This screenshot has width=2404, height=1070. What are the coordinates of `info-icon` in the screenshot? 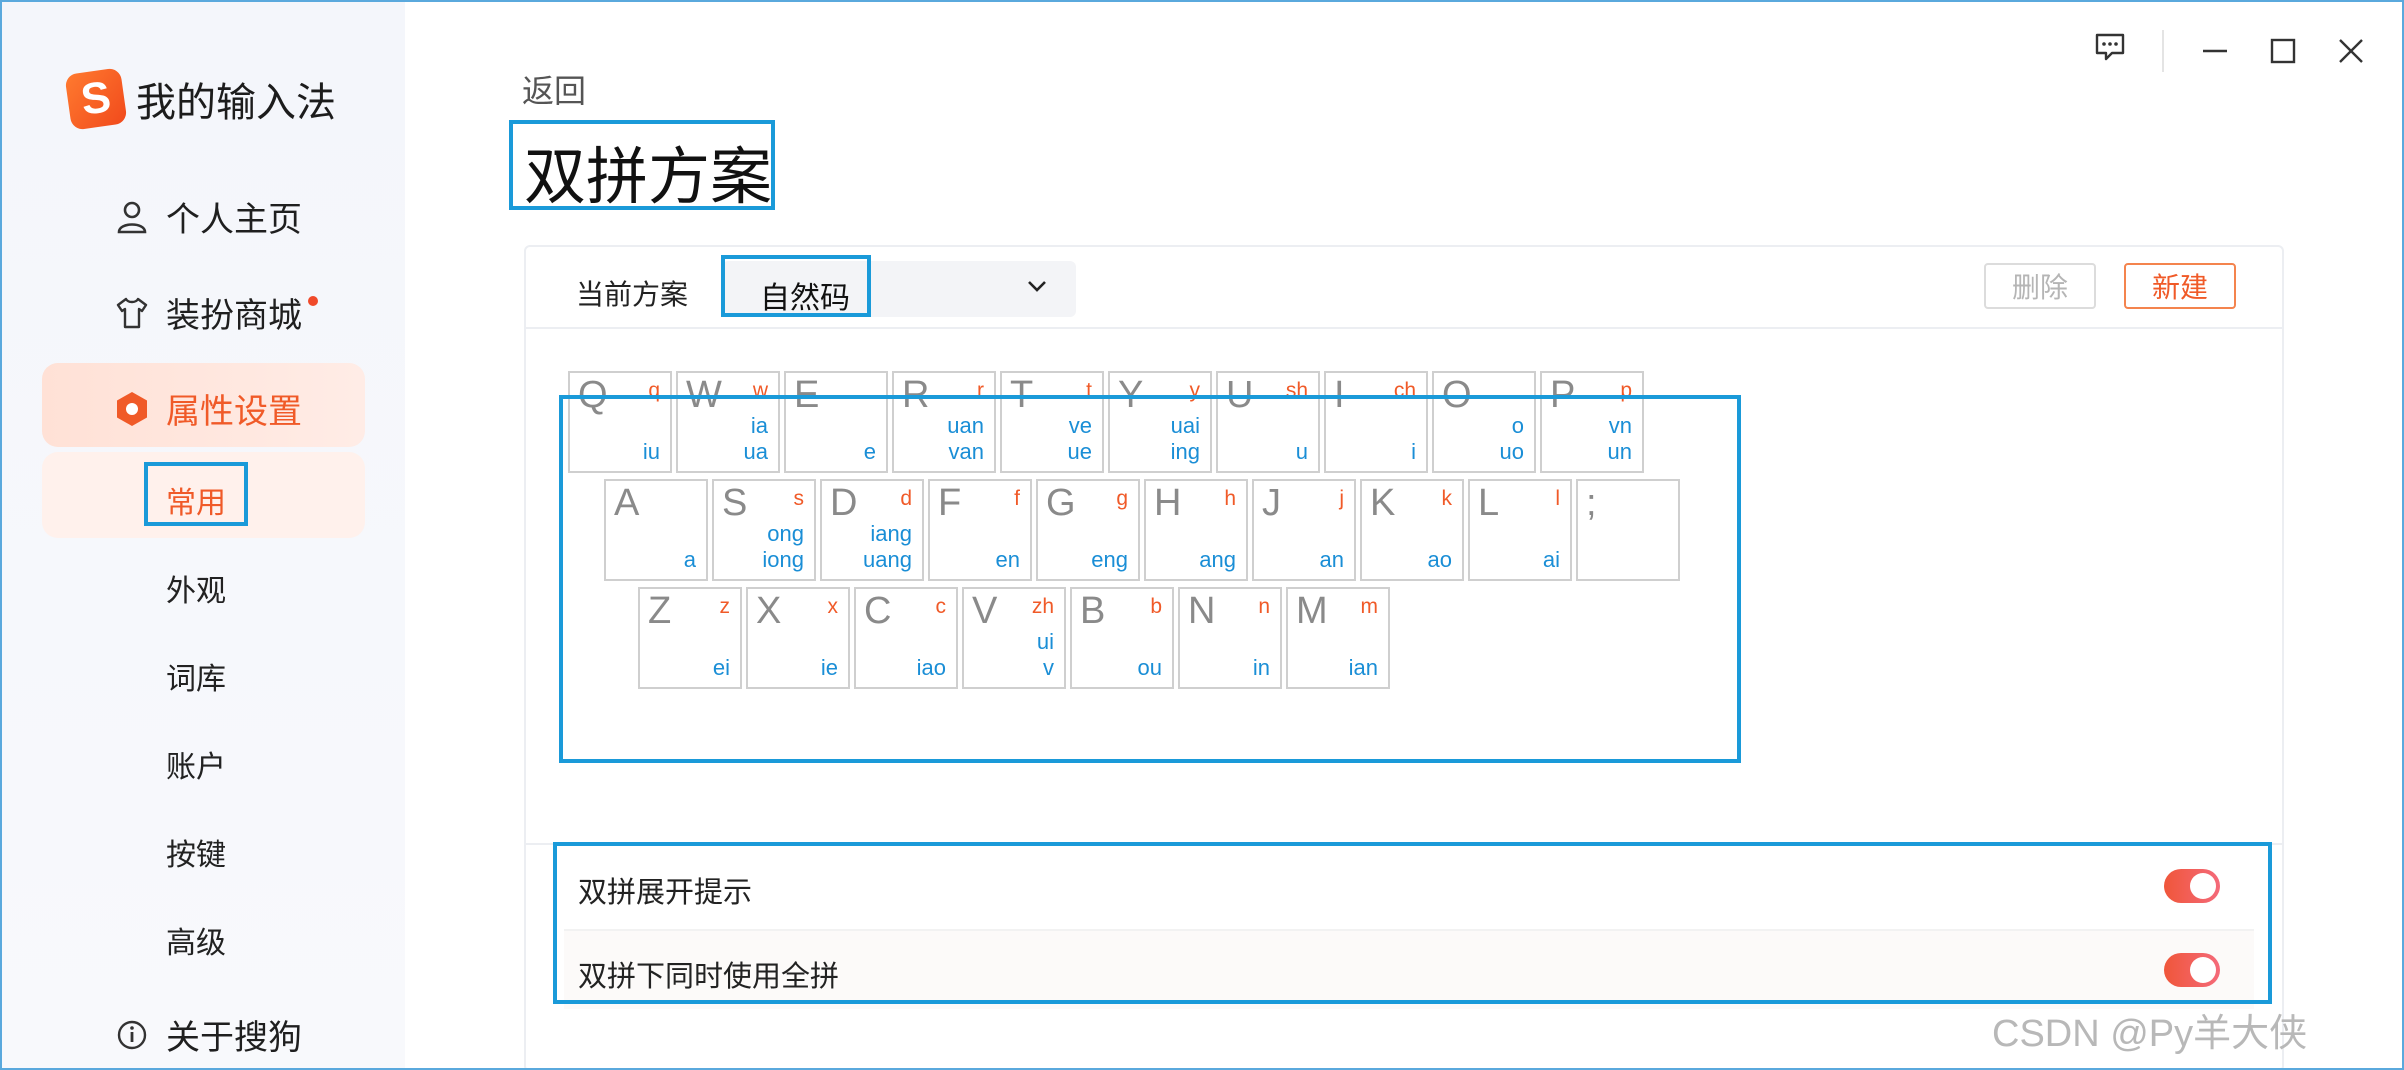 It's located at (132, 1035).